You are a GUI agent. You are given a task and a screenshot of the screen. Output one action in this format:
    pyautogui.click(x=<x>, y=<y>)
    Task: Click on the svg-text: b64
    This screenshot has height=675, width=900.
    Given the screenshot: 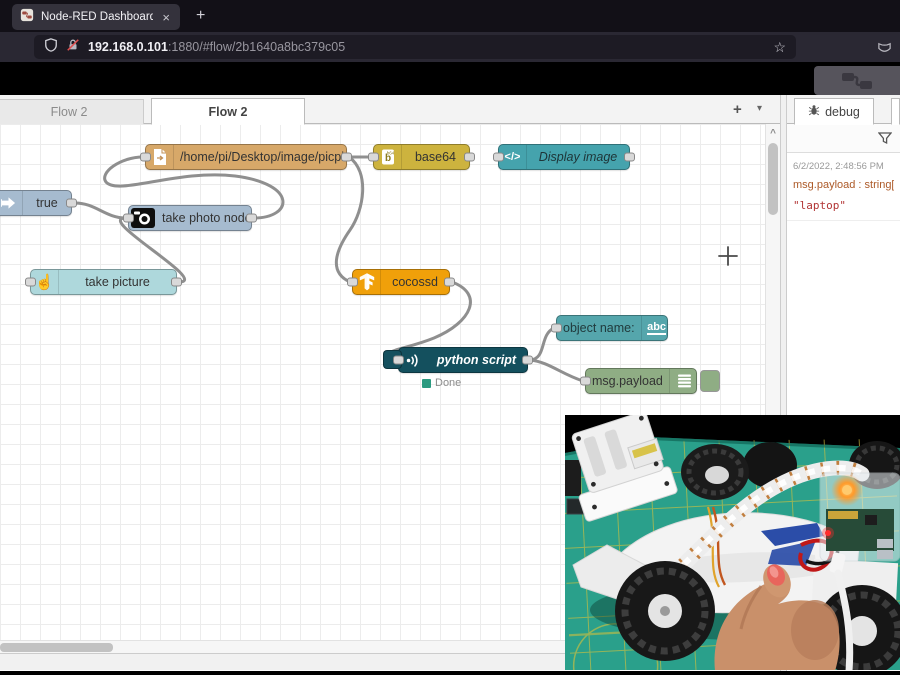 What is the action you would take?
    pyautogui.click(x=390, y=153)
    